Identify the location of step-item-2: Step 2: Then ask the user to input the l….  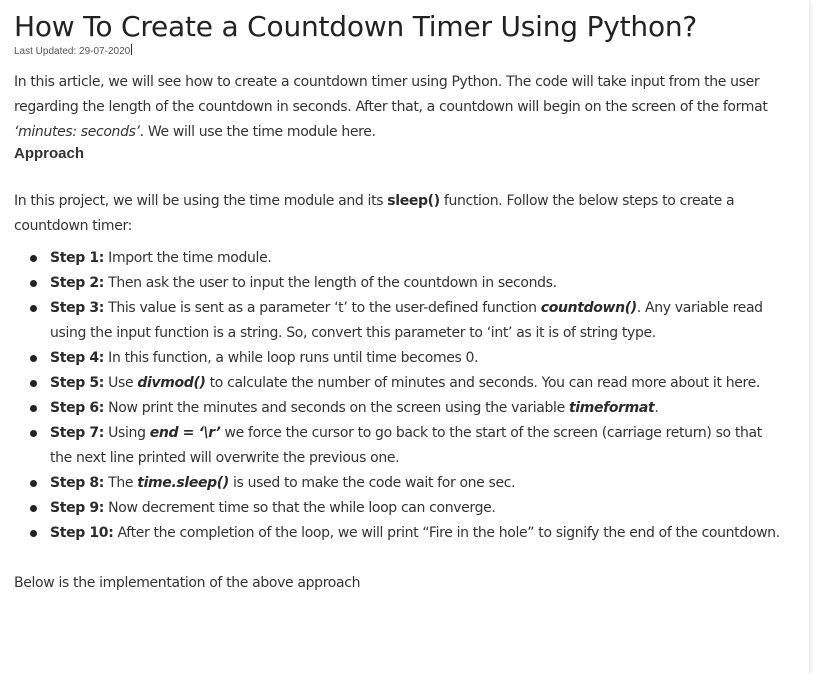
(400, 283).